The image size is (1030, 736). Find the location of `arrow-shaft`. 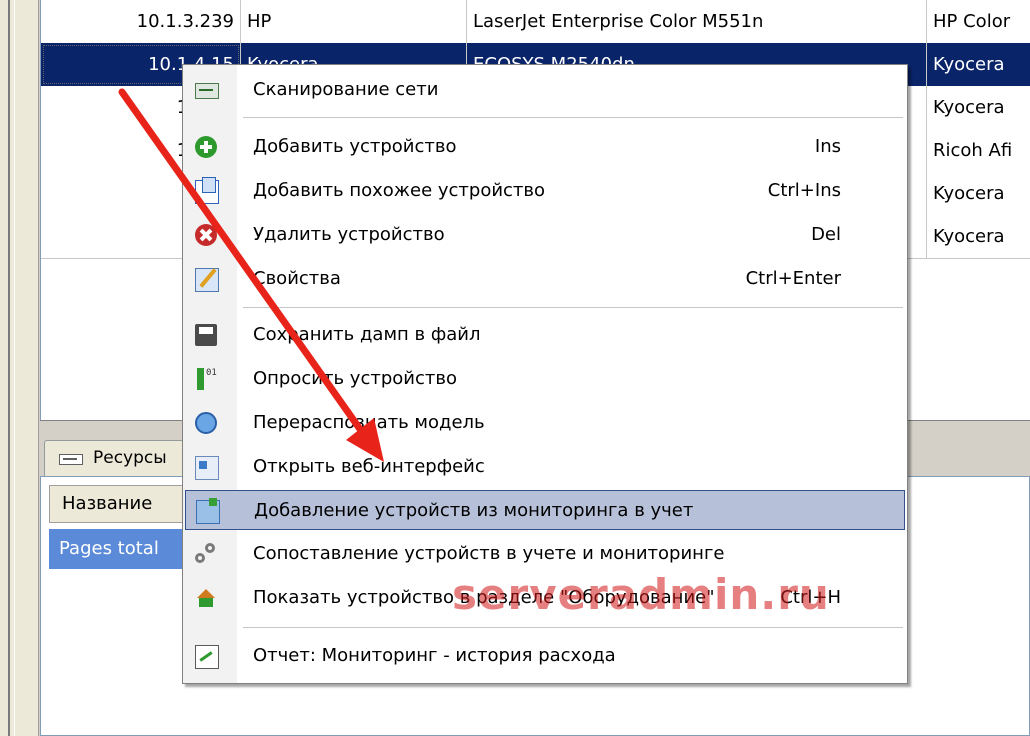

arrow-shaft is located at coordinates (242, 262).